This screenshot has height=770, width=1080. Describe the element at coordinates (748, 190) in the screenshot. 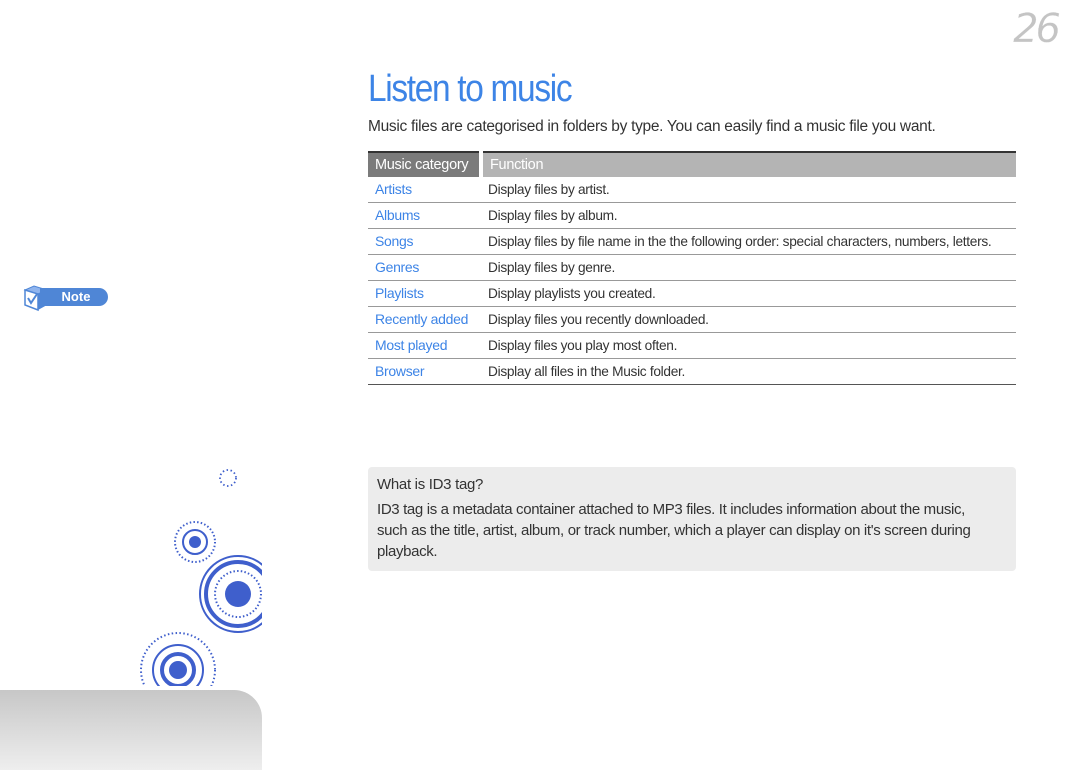

I see `function-cell: Display files by artist.` at that location.